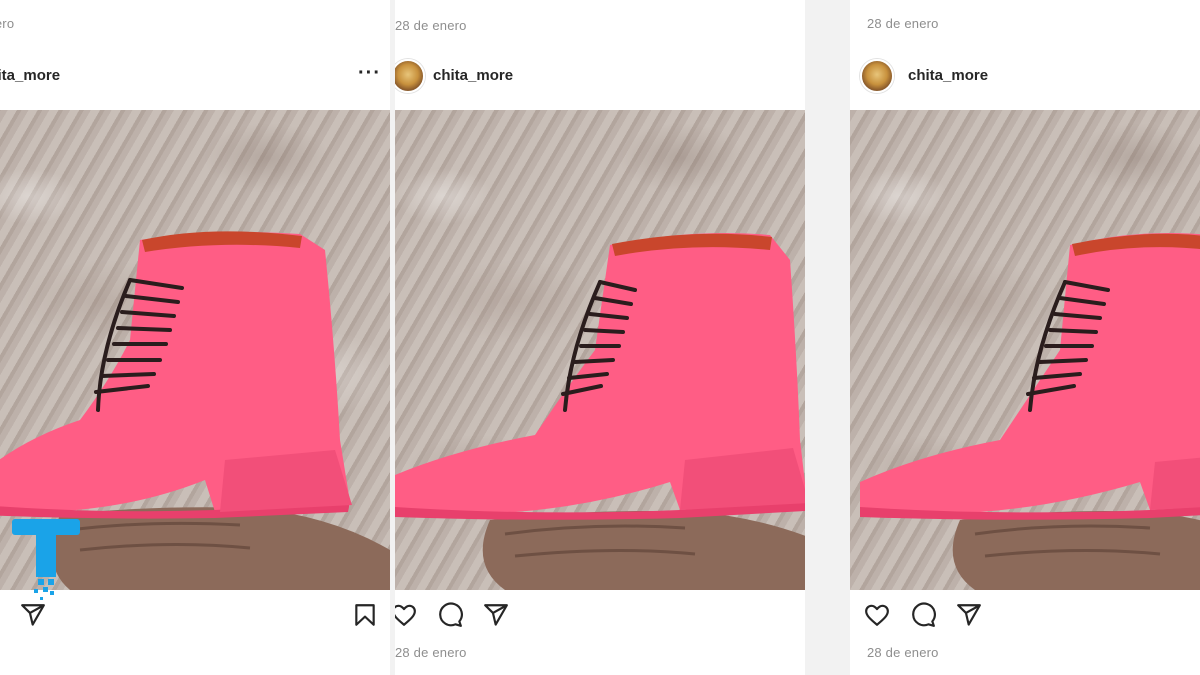 This screenshot has width=1200, height=675. I want to click on bookmark-icon, so click(365, 615).